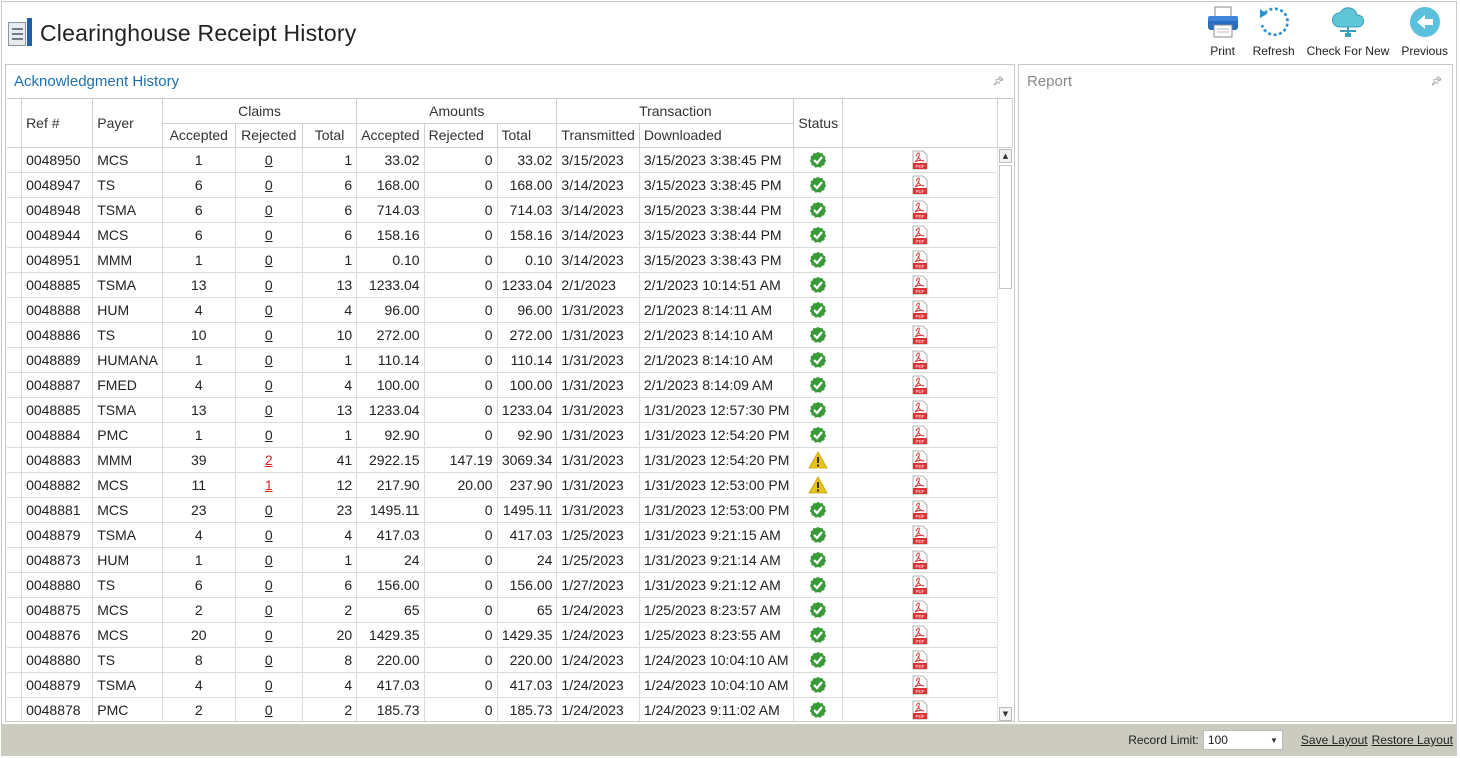  I want to click on vertical-scrollbar: ▲ ▼, so click(1005, 434).